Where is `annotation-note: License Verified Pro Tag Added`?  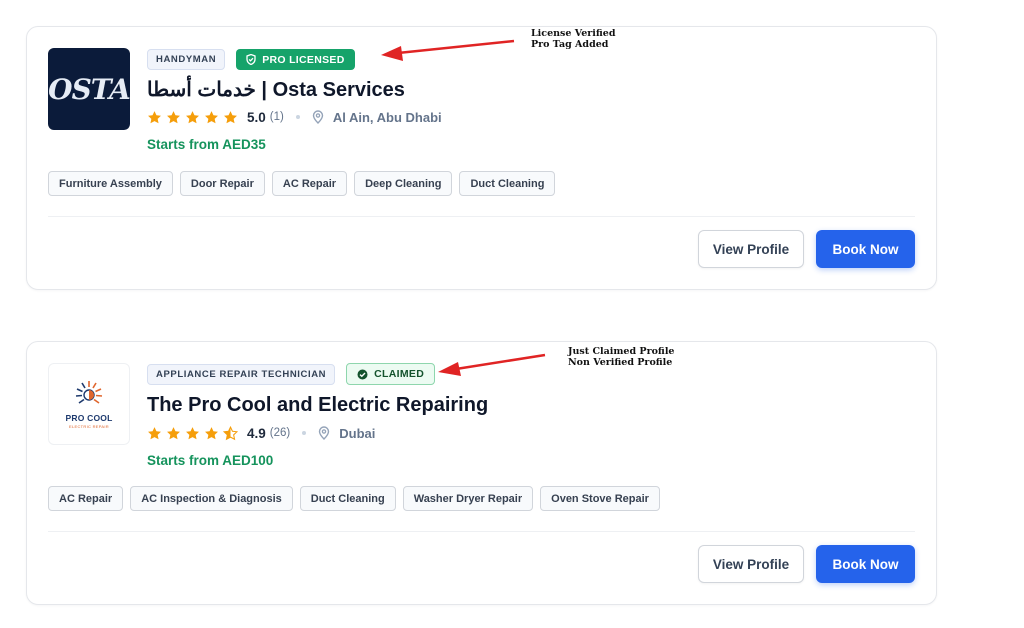
annotation-note: License Verified Pro Tag Added is located at coordinates (573, 39).